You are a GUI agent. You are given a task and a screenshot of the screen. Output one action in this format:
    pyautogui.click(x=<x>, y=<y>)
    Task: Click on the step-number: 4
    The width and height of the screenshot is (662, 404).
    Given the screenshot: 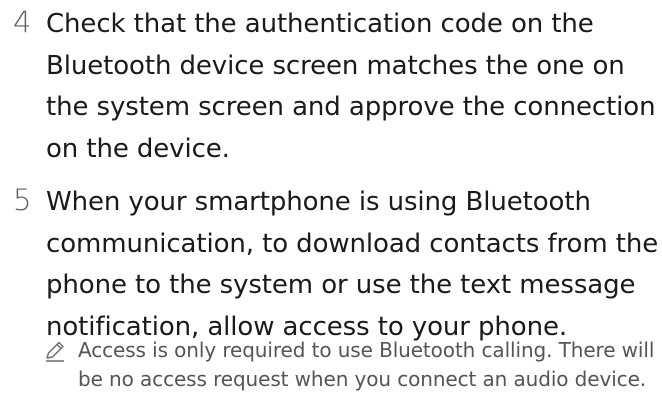 What is the action you would take?
    pyautogui.click(x=22, y=22)
    